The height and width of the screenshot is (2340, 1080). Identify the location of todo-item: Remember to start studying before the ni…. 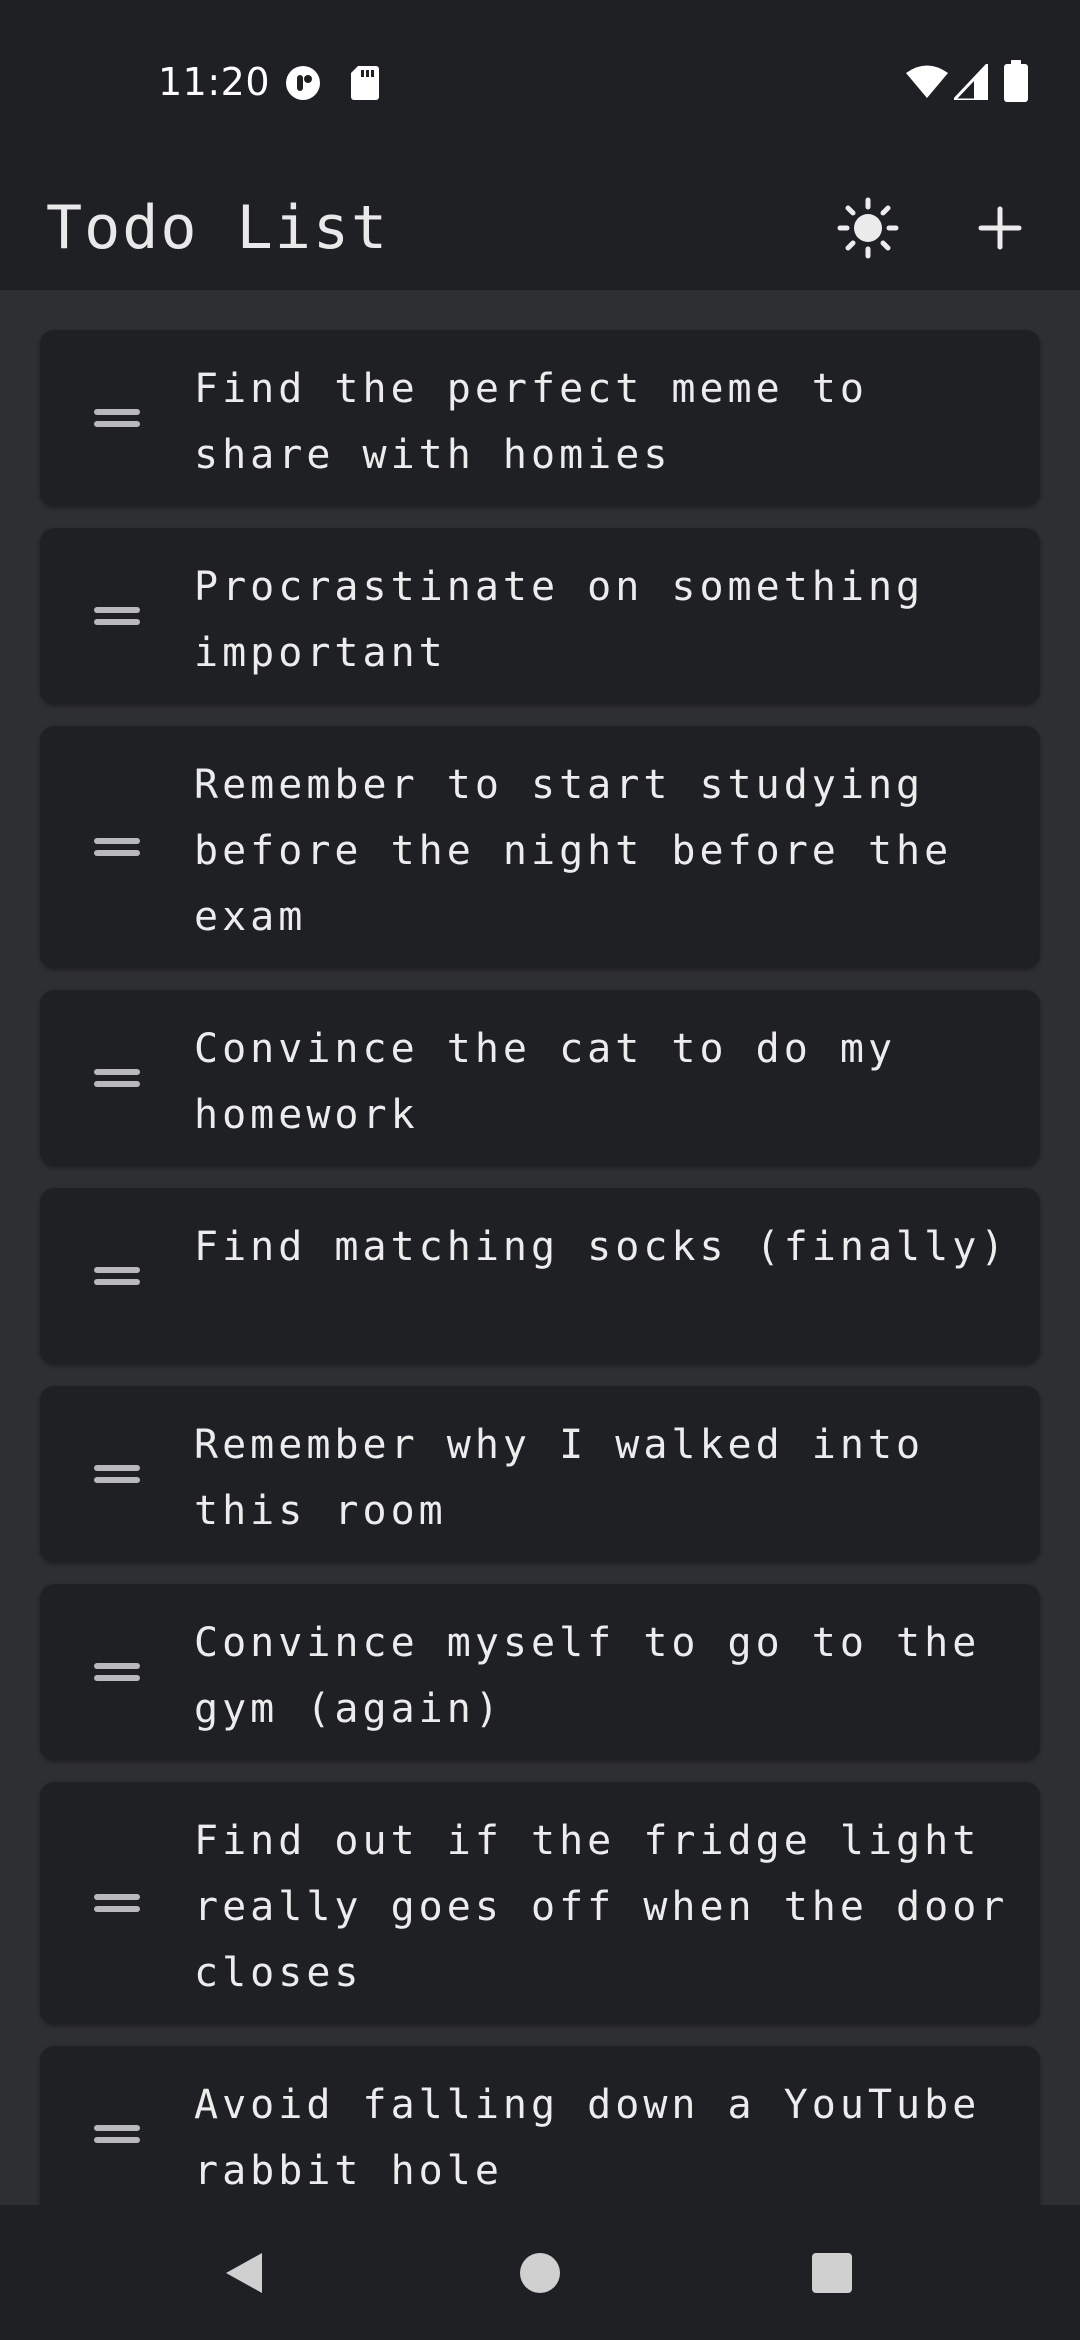
(540, 847).